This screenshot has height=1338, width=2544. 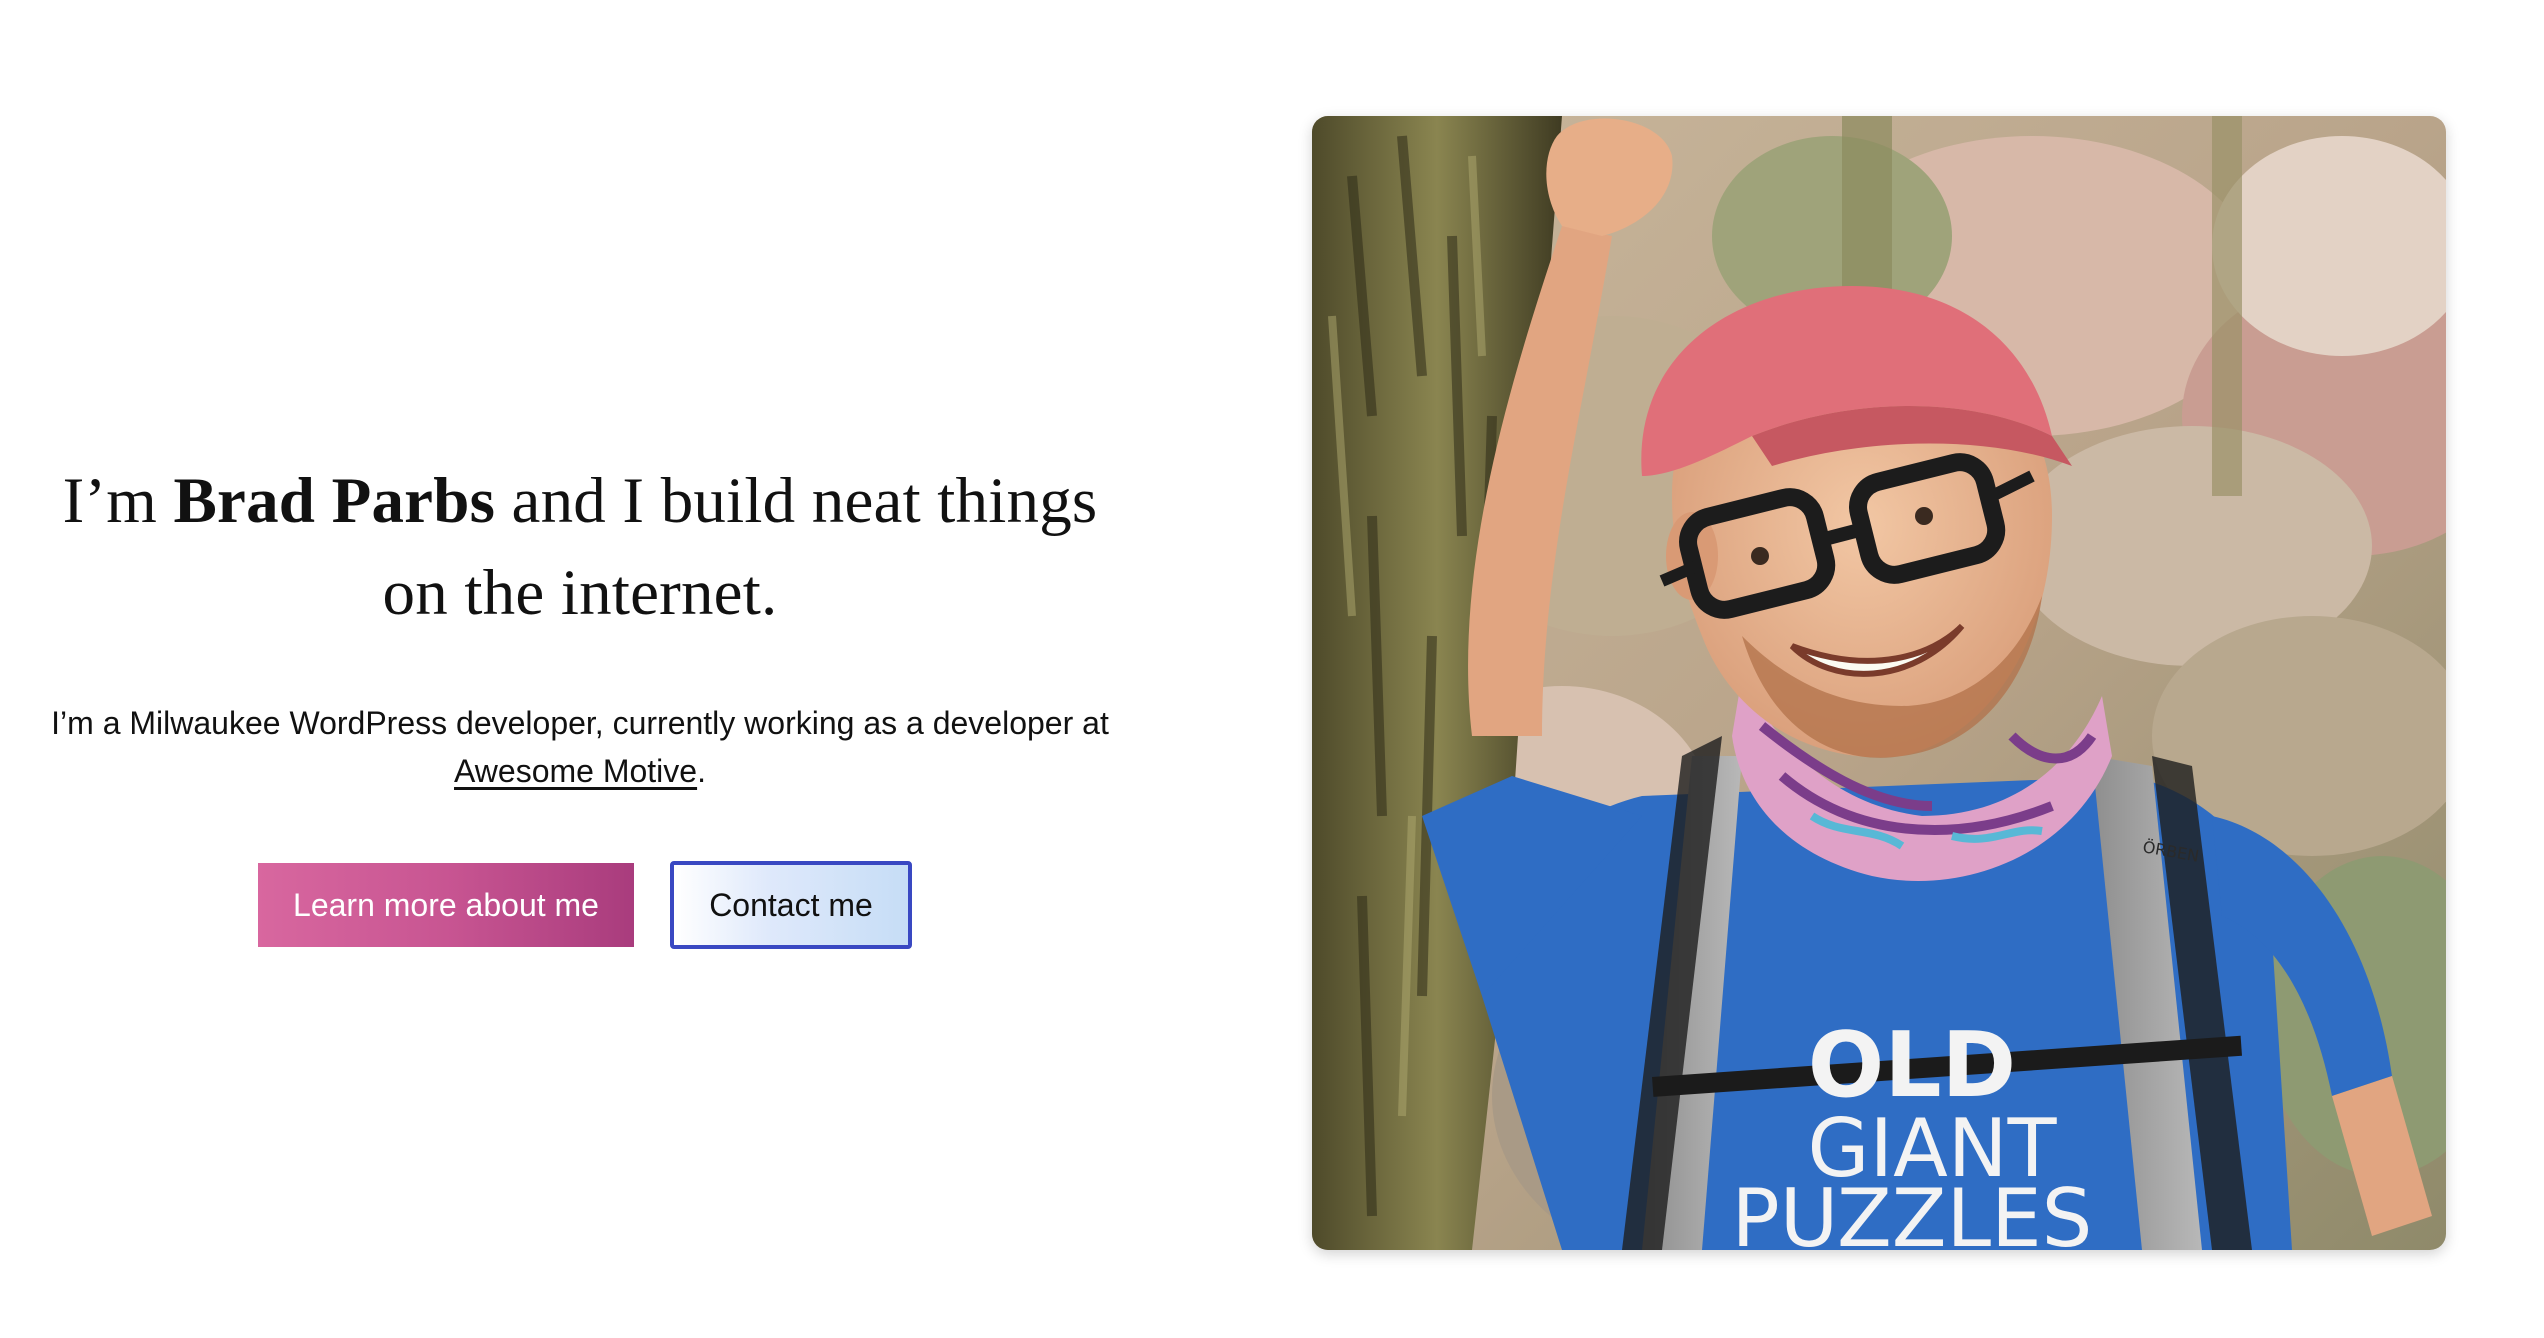 What do you see at coordinates (118, 501) in the screenshot?
I see `headline-prefix: I’m` at bounding box center [118, 501].